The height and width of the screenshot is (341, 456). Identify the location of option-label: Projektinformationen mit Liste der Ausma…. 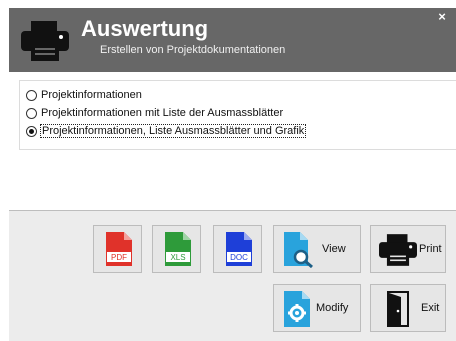
(162, 113).